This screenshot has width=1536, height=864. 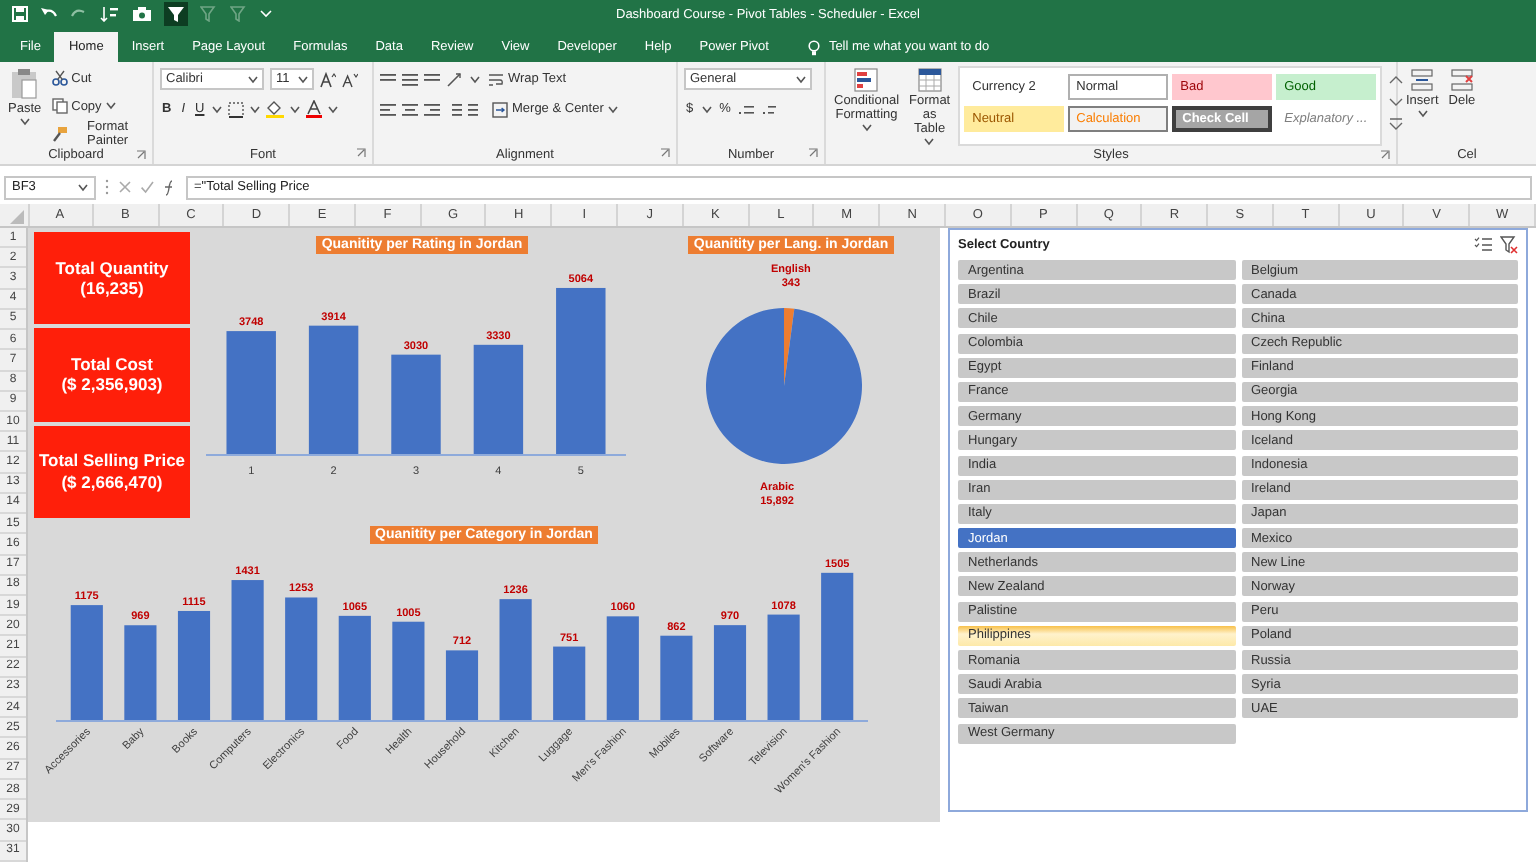 I want to click on decrease-font-size-icon, so click(x=350, y=79).